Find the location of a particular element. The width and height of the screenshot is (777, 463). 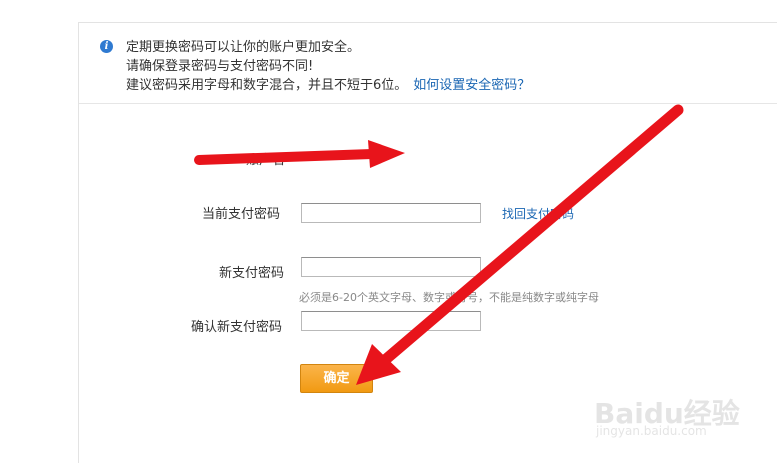

confirm-button: 确定 is located at coordinates (336, 378).